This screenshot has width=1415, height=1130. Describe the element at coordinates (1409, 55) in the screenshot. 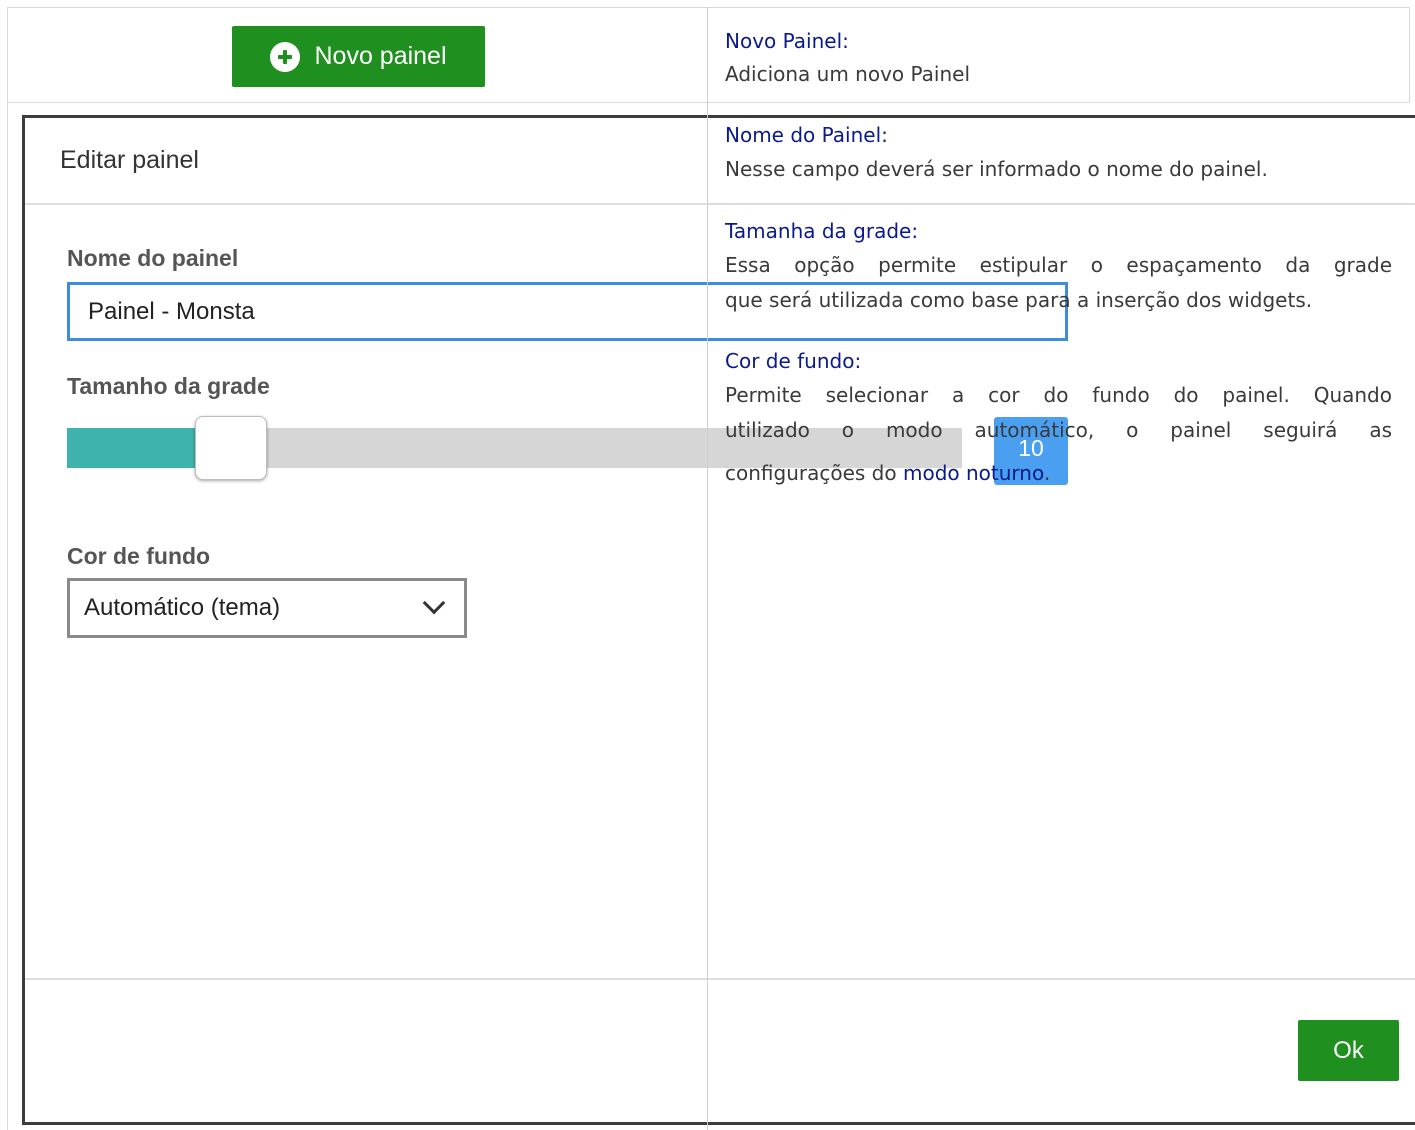

I see `table-right-border` at that location.